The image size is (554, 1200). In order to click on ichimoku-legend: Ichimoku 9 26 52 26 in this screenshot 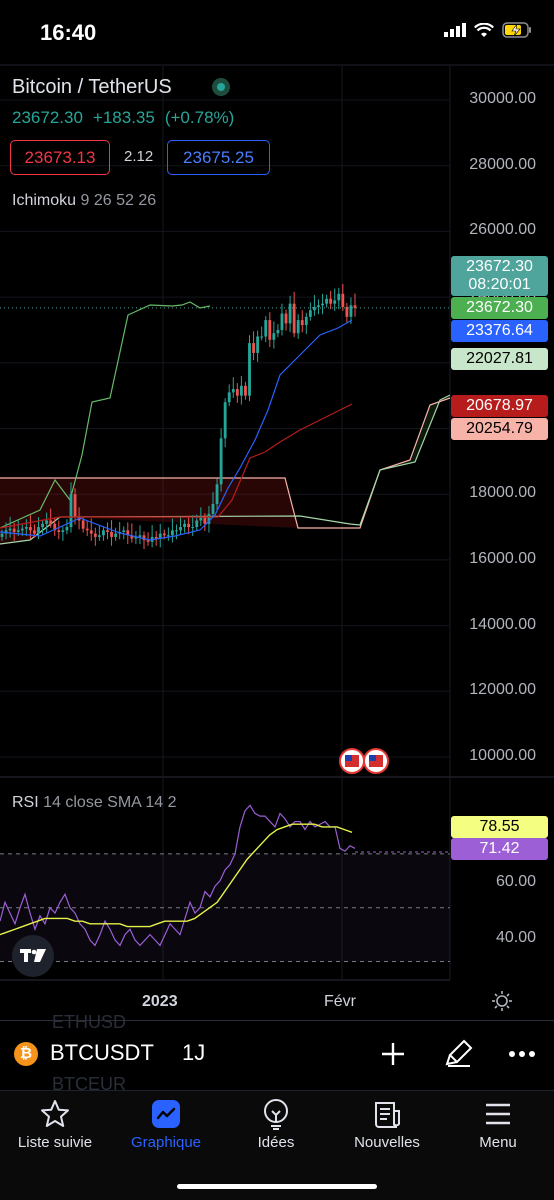, I will do `click(84, 201)`.